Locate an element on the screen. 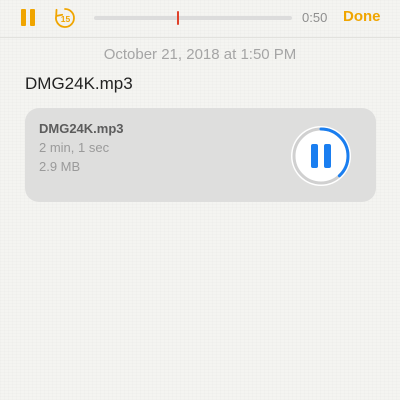 The image size is (400, 400). recording-date: October 21, 2018 at 1:50 PM is located at coordinates (200, 54).